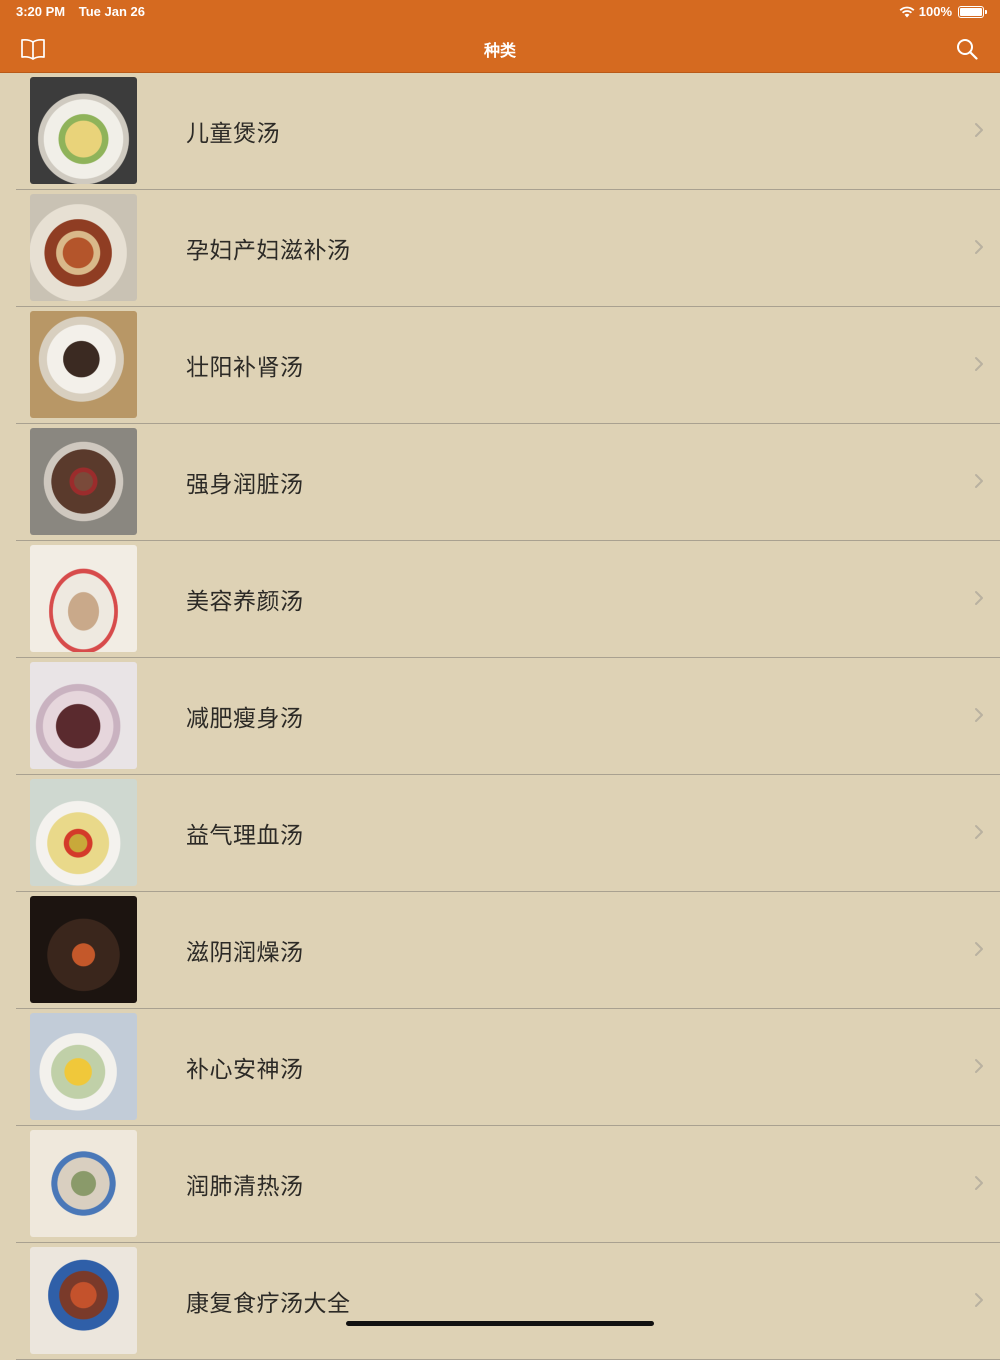  What do you see at coordinates (500, 248) in the screenshot?
I see `list-item: 孕妇产妇滋补汤` at bounding box center [500, 248].